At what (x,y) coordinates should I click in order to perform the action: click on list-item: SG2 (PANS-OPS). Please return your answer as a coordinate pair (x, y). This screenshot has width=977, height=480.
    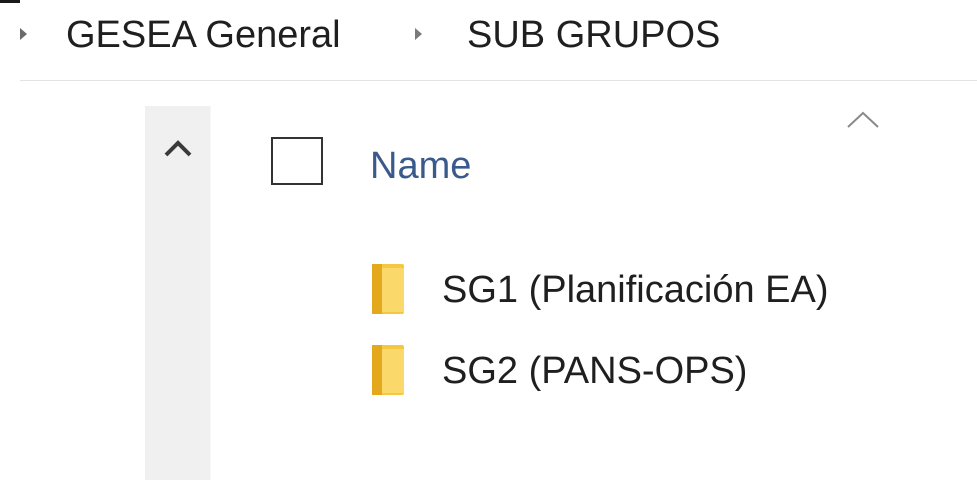
    Looking at the image, I should click on (660, 373).